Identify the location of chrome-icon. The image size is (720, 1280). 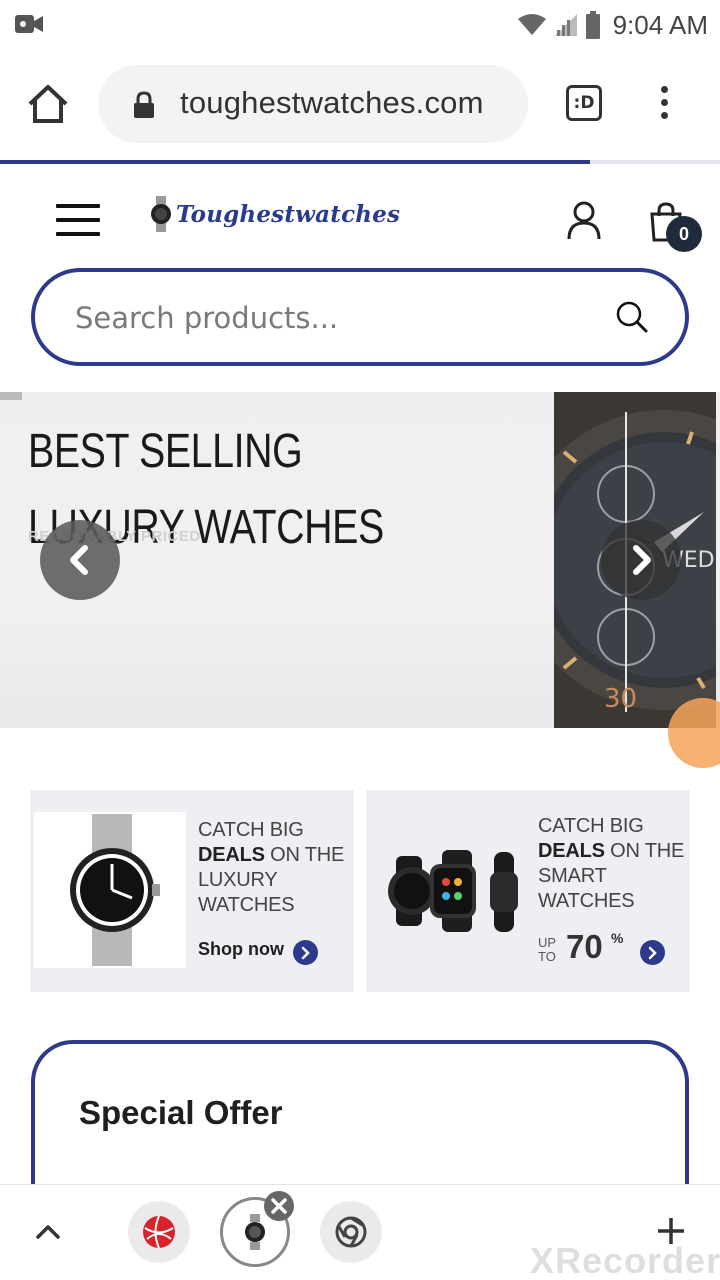
(351, 1232).